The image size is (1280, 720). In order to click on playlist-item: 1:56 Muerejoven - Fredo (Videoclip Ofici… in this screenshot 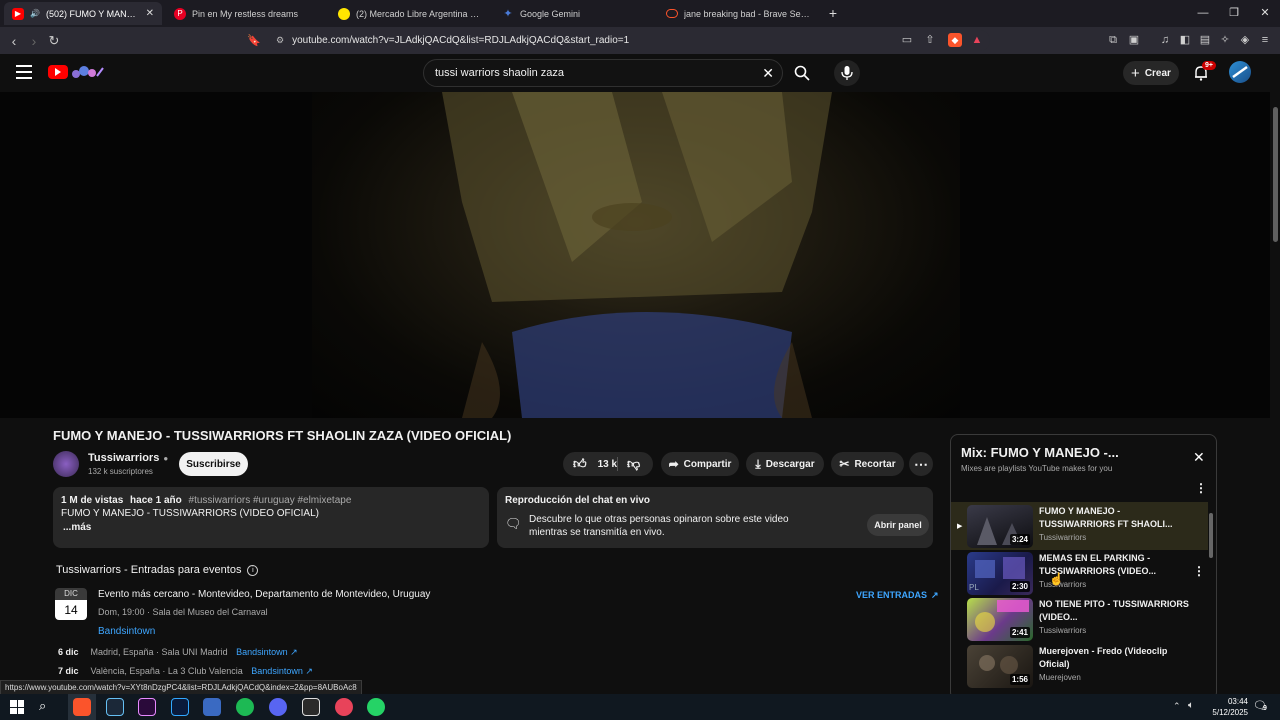, I will do `click(1080, 667)`.